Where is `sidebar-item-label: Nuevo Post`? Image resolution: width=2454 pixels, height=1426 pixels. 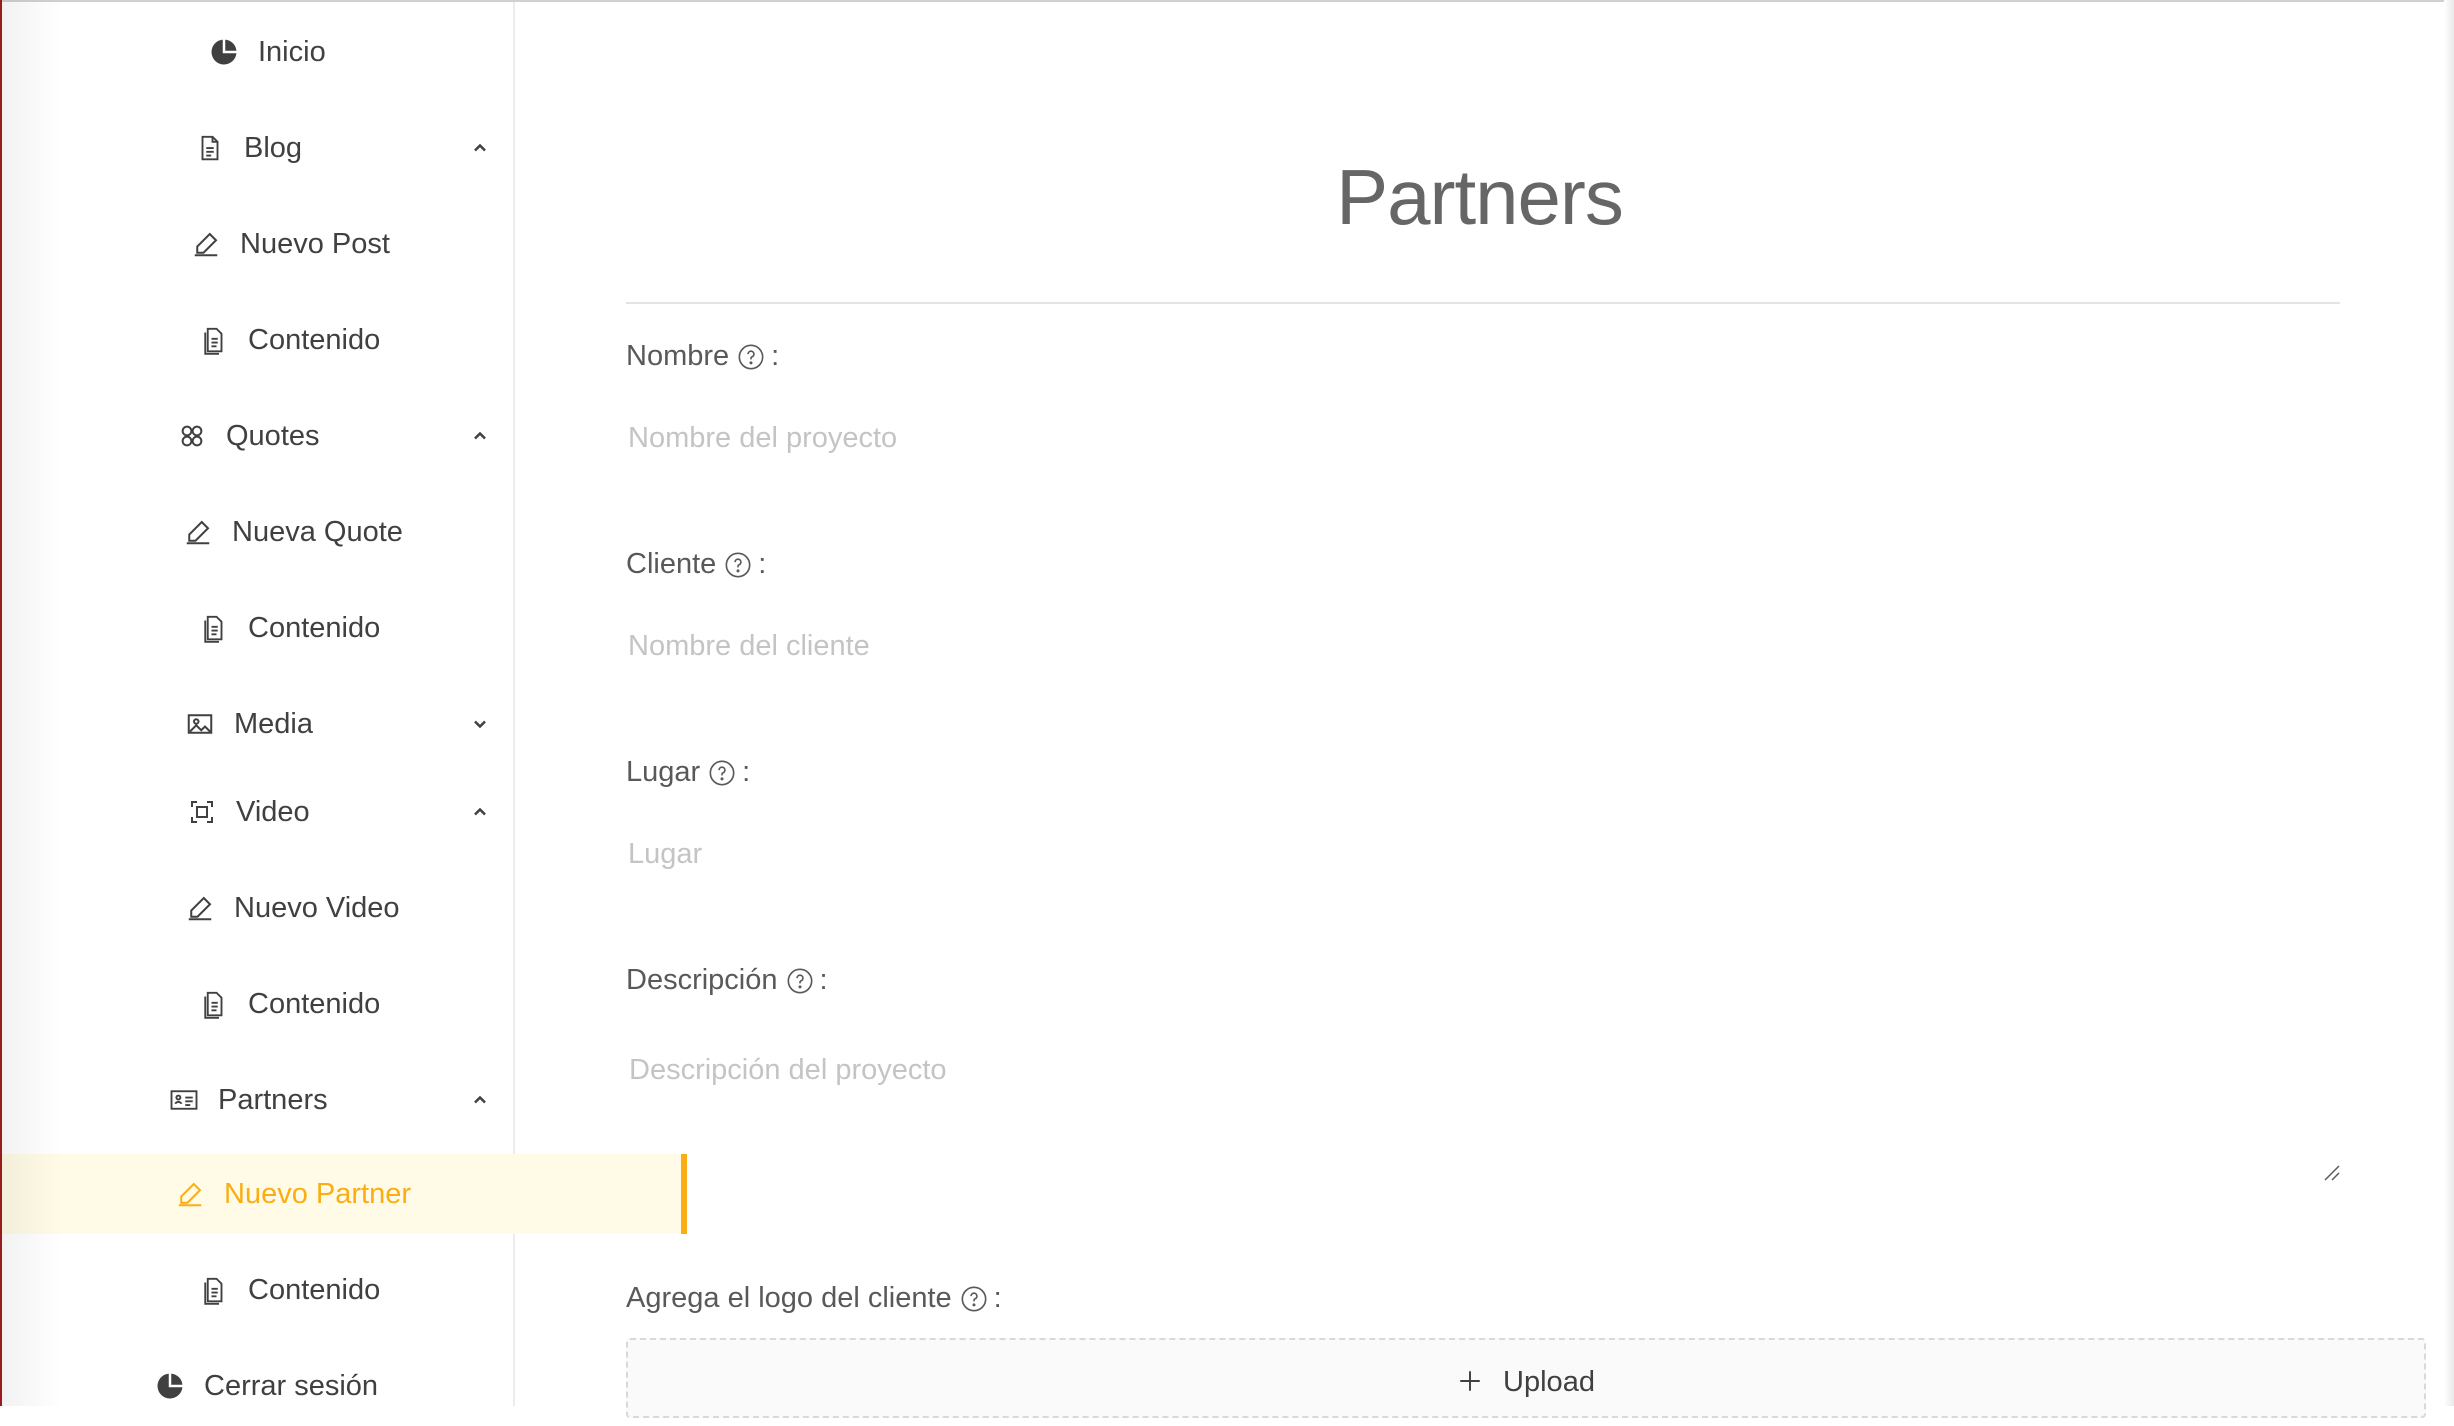 sidebar-item-label: Nuevo Post is located at coordinates (315, 243).